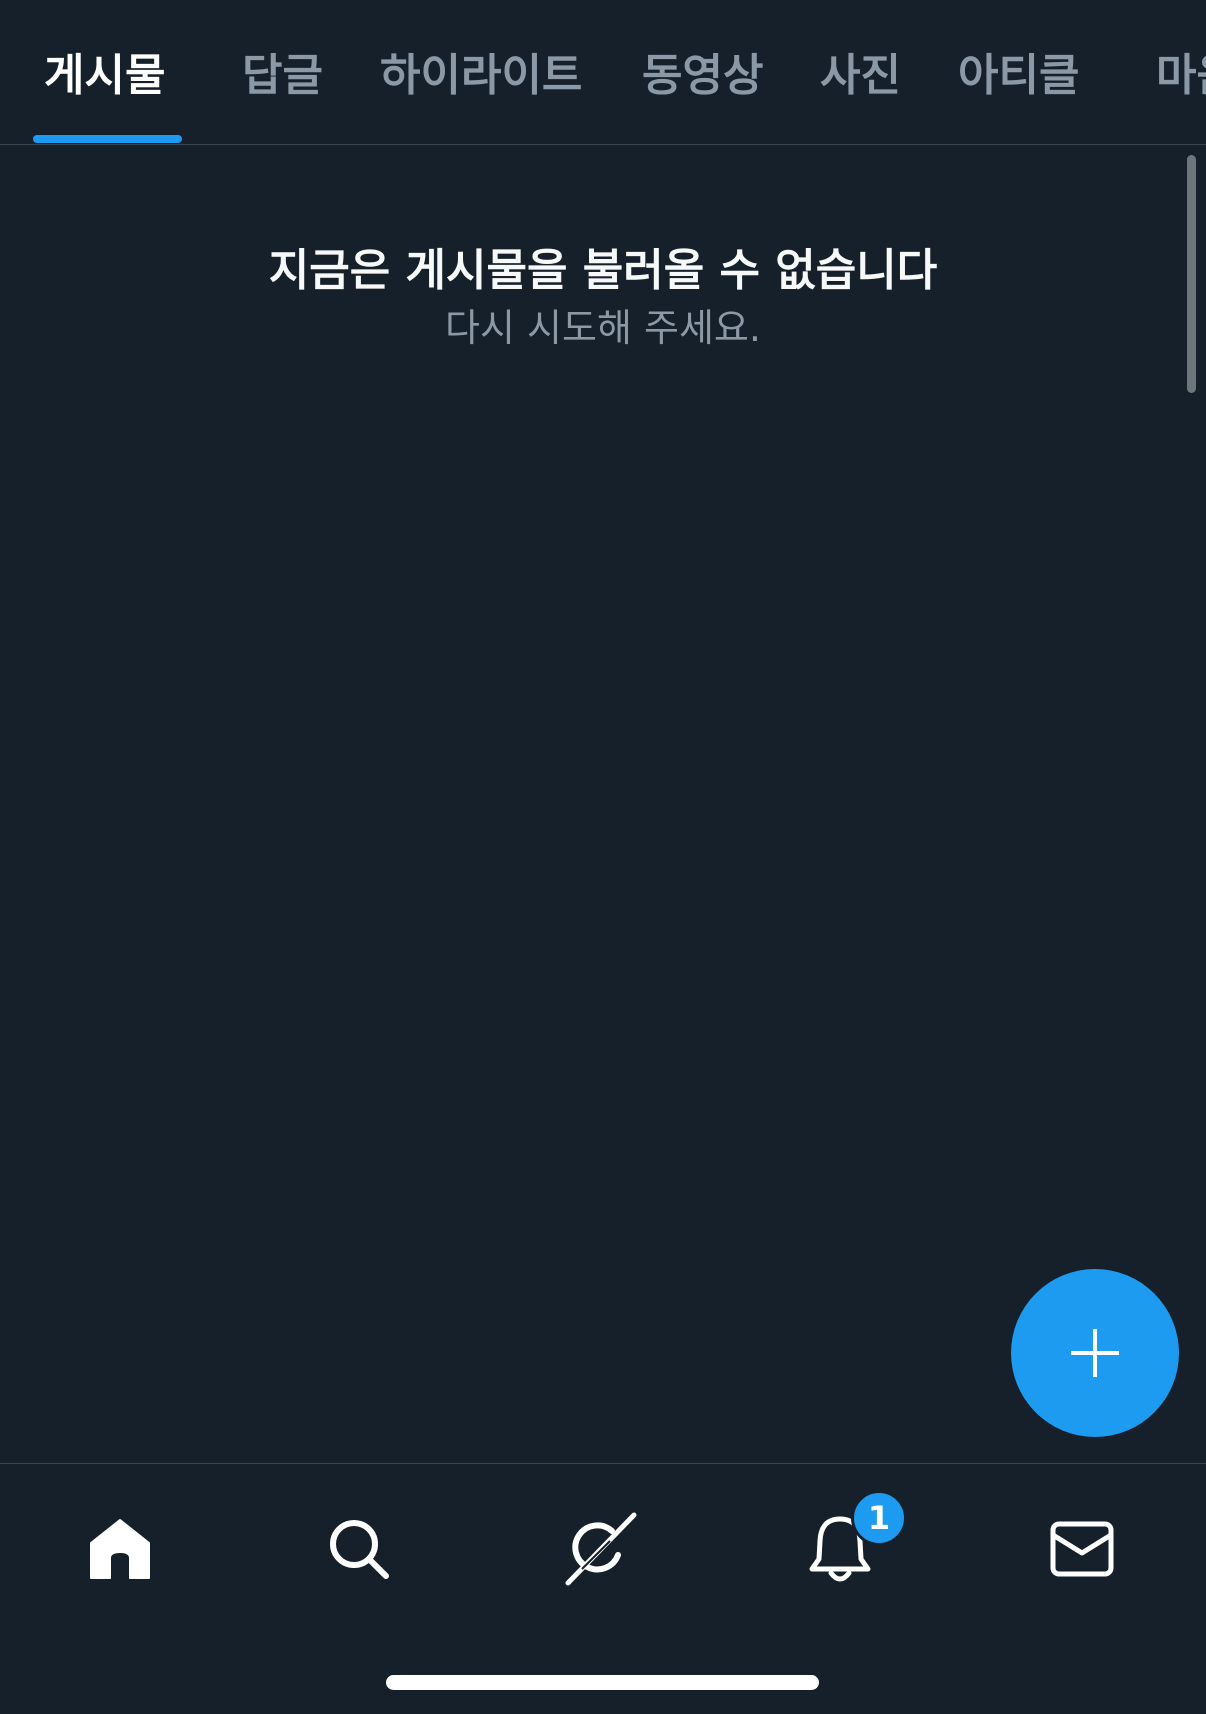  Describe the element at coordinates (603, 72) in the screenshot. I see `profile-tab-bar: 게시물 답글 하이라이트 동영상 사진 아티클 마음` at that location.